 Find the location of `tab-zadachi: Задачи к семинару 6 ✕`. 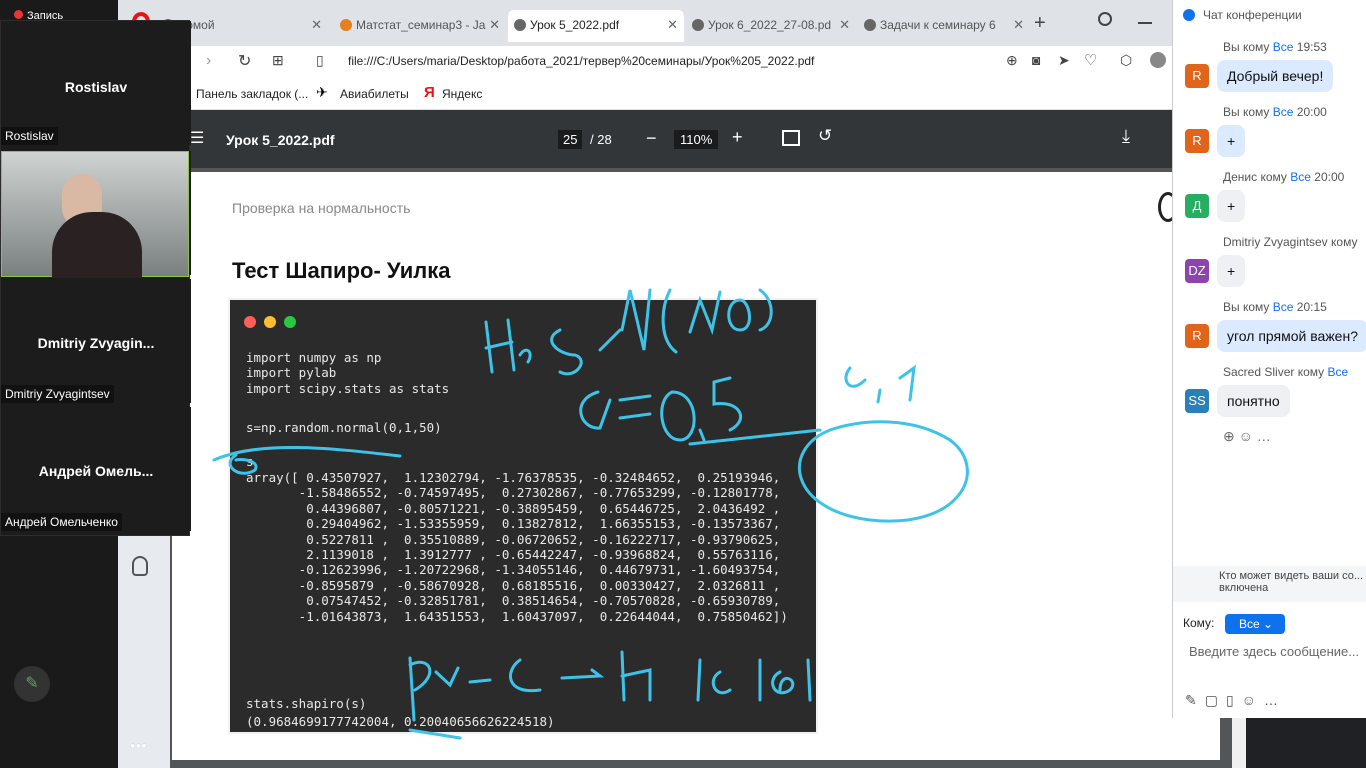

tab-zadachi: Задачи к семинару 6 ✕ is located at coordinates (944, 26).